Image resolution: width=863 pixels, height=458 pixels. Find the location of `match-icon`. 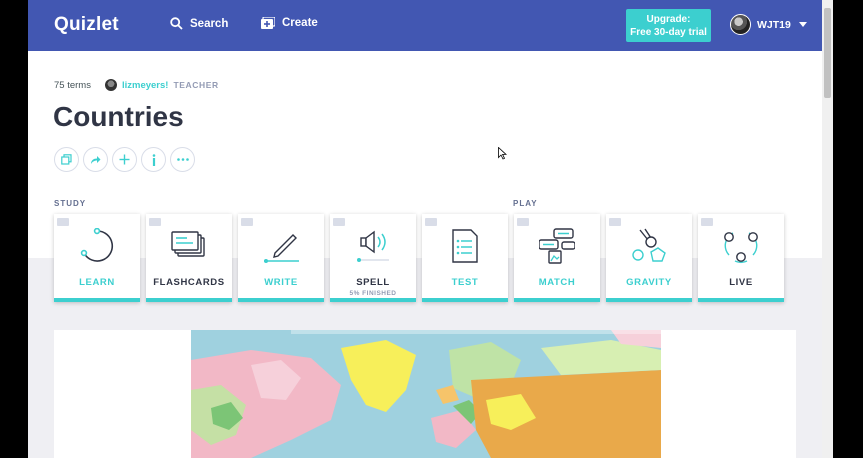

match-icon is located at coordinates (557, 246).